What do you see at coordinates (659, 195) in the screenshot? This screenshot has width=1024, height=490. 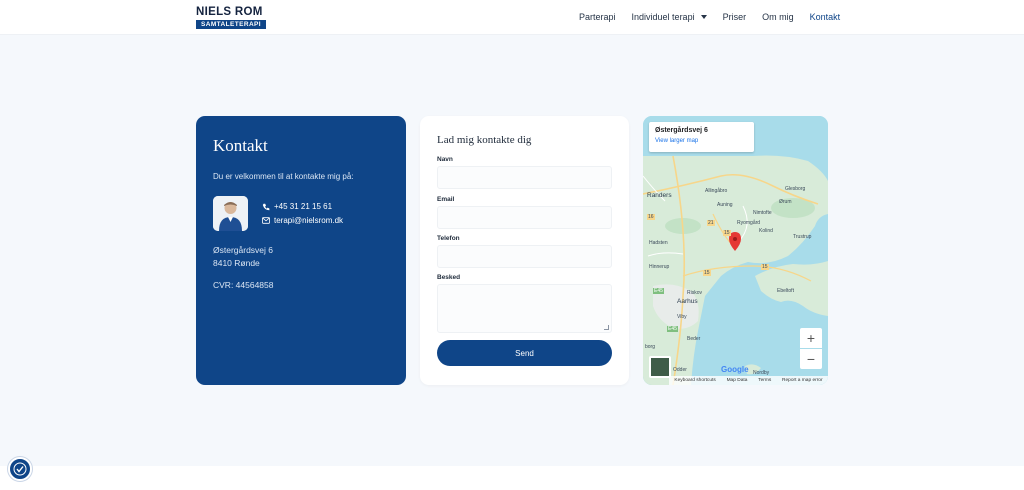 I see `map-label-randers: Randers` at bounding box center [659, 195].